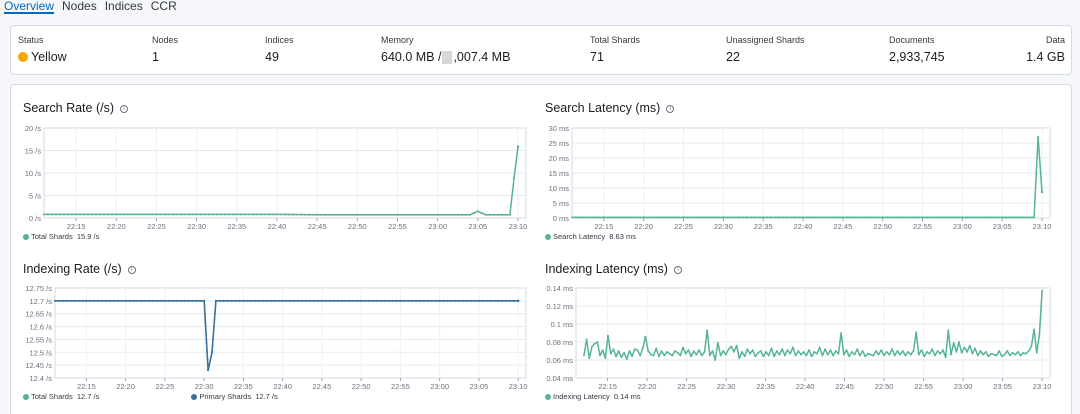 The width and height of the screenshot is (1080, 414). Describe the element at coordinates (124, 7) in the screenshot. I see `tab-indices: Indices` at that location.